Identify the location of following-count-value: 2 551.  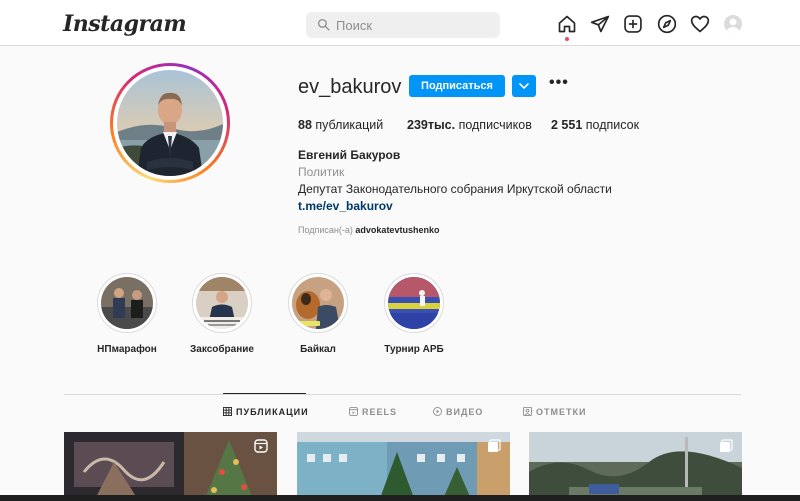
(567, 125).